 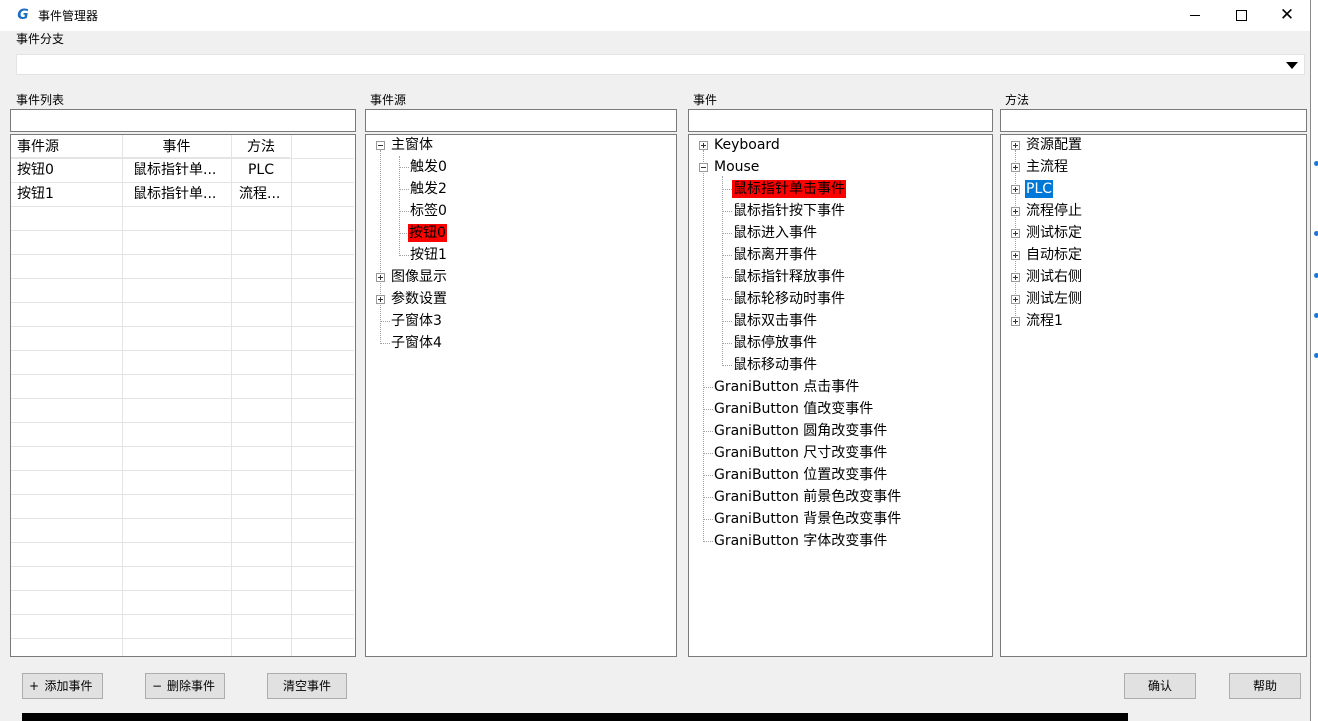 What do you see at coordinates (660, 64) in the screenshot?
I see `branch-dropdown` at bounding box center [660, 64].